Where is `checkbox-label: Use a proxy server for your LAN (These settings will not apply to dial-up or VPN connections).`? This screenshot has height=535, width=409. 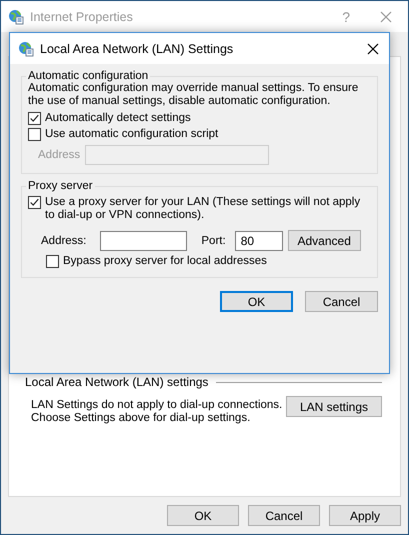
checkbox-label: Use a proxy server for your LAN (These settings will not apply to dial-up or VPN connections). is located at coordinates (203, 209).